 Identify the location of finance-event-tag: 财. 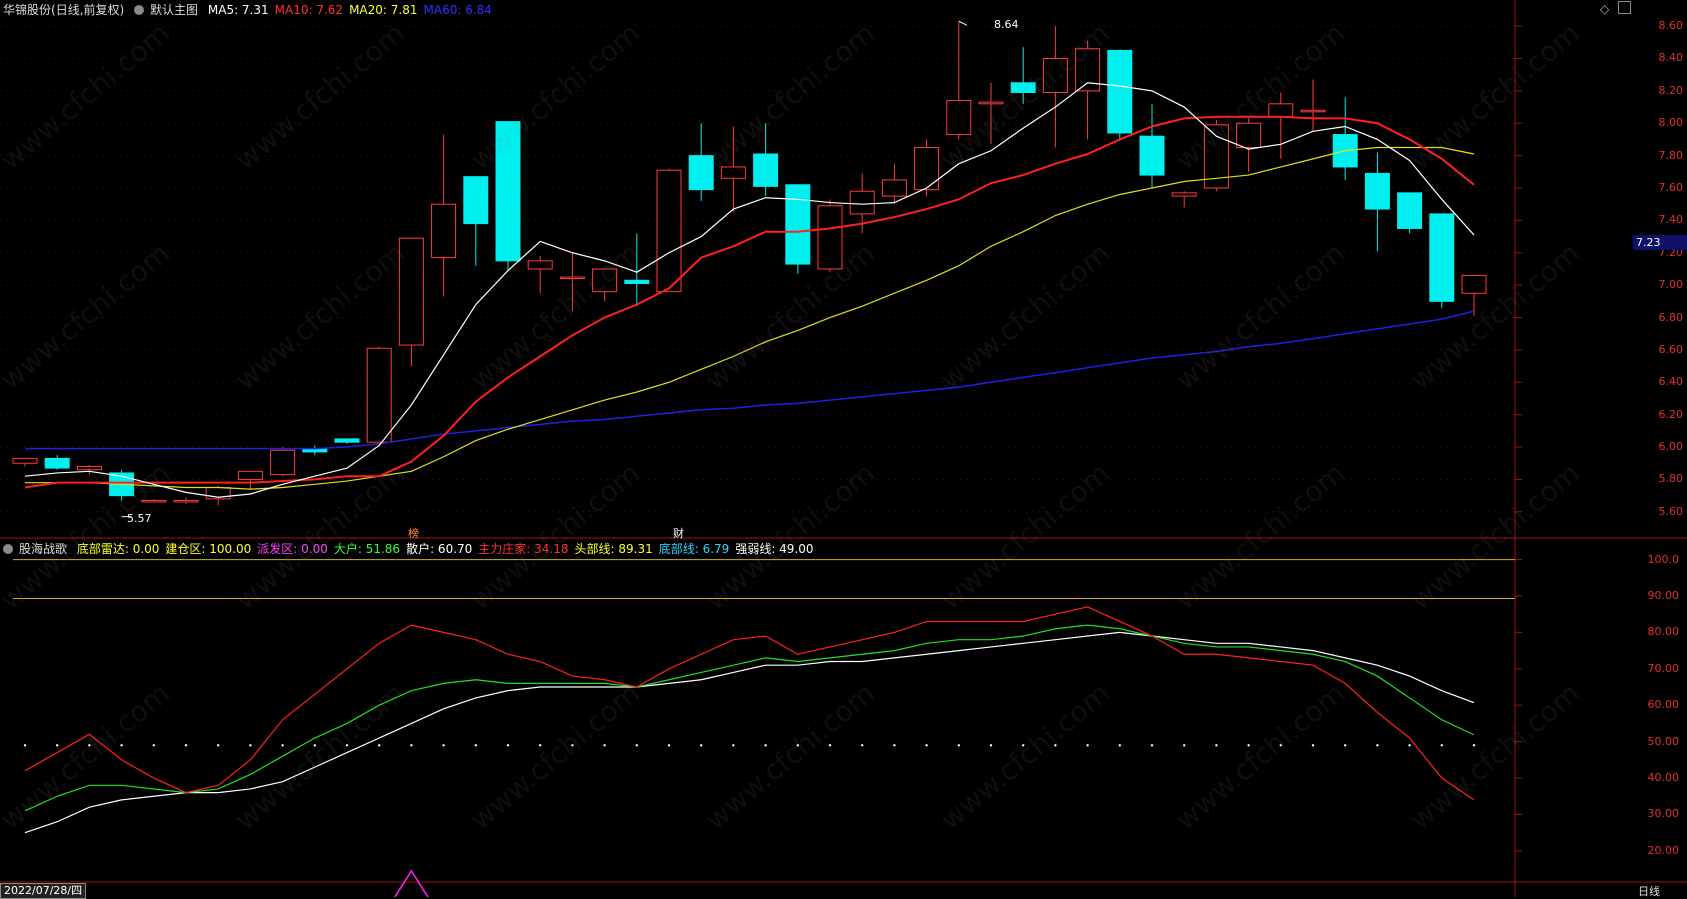
(678, 533).